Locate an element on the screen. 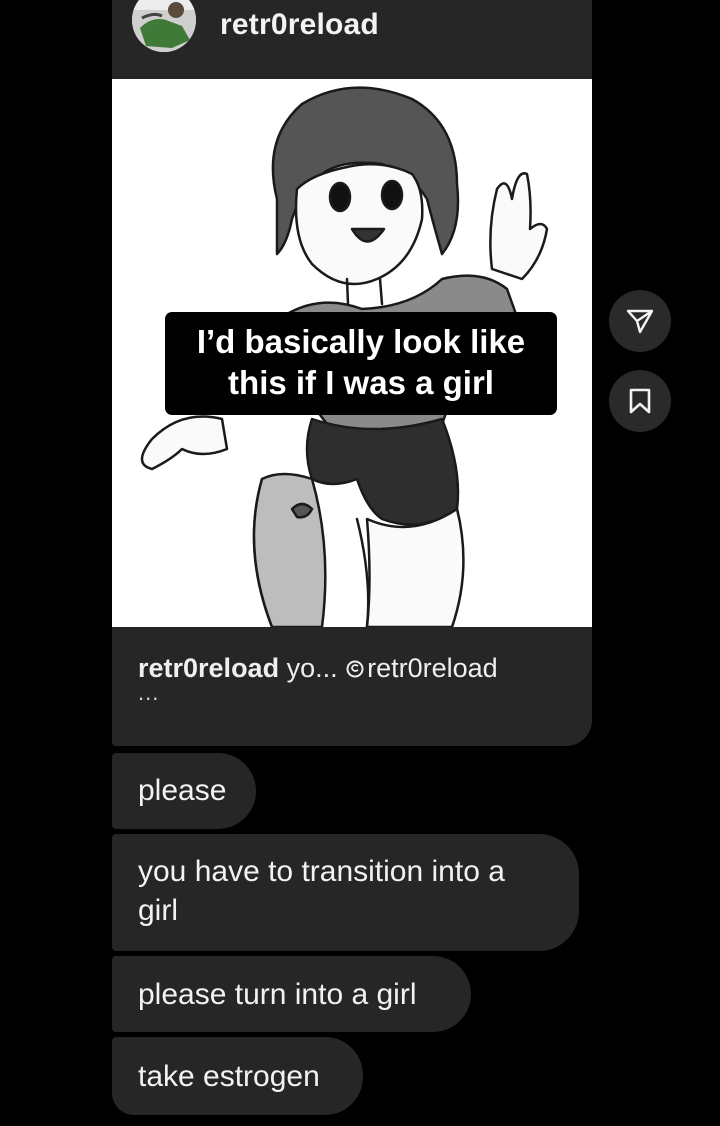 Image resolution: width=720 pixels, height=1126 pixels. bookmark-icon is located at coordinates (640, 401).